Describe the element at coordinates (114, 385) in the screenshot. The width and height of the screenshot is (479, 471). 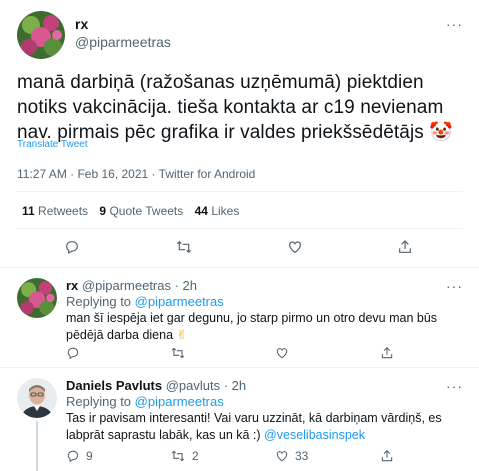
I see `author-name: Daniels Pavluts` at that location.